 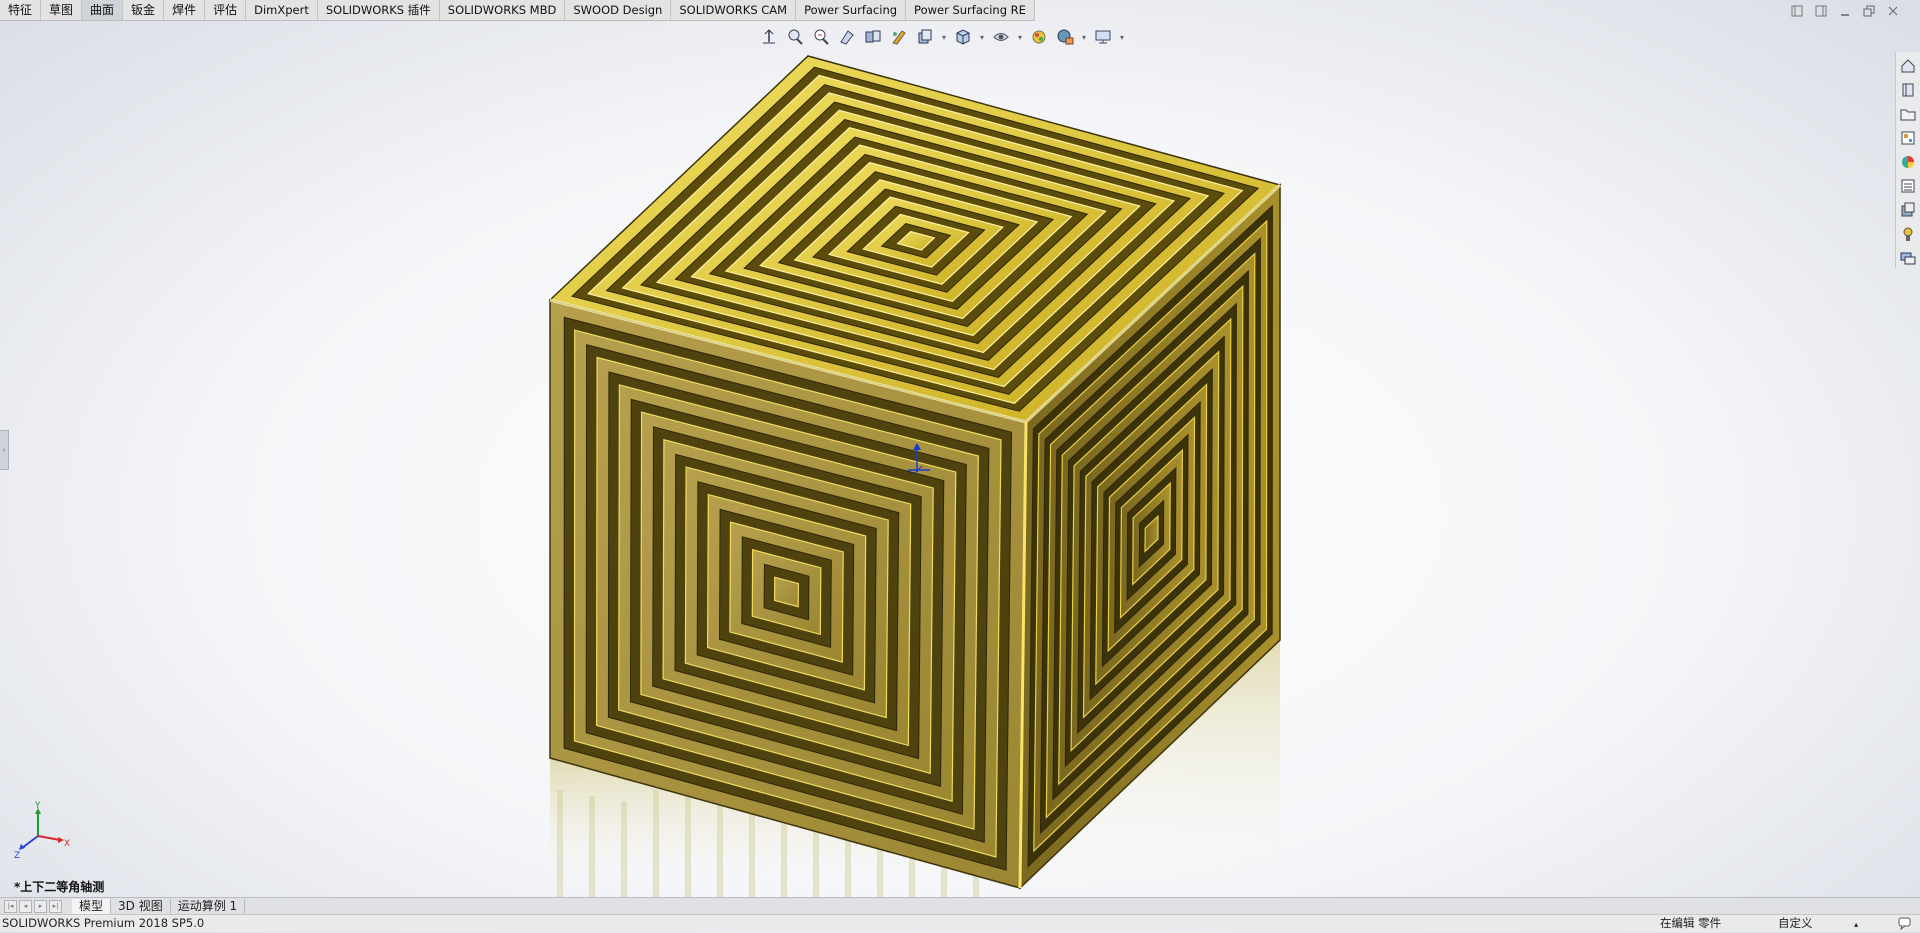 I want to click on command-tab: 焊件, so click(x=185, y=10).